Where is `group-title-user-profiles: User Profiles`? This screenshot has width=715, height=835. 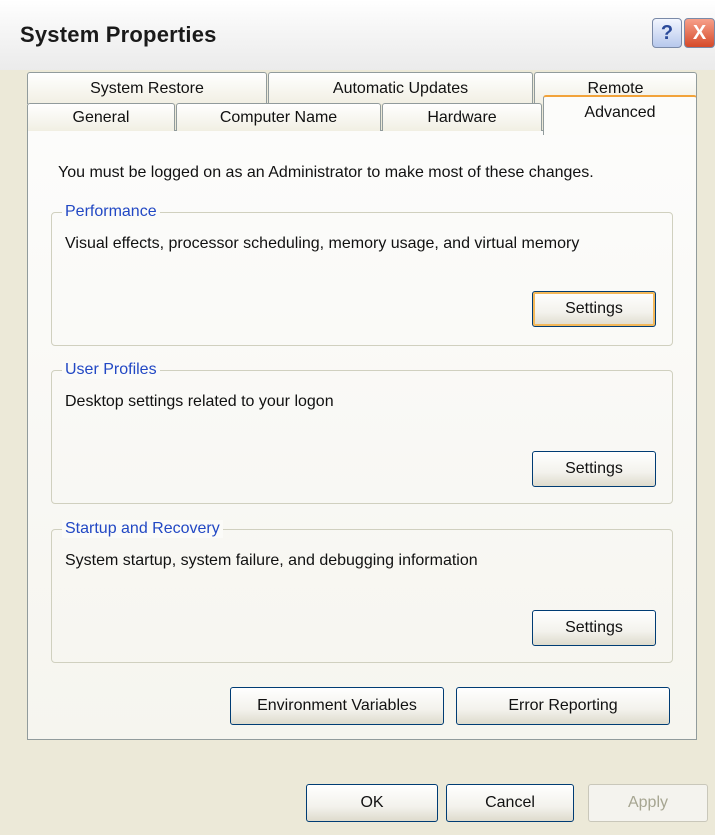
group-title-user-profiles: User Profiles is located at coordinates (111, 370).